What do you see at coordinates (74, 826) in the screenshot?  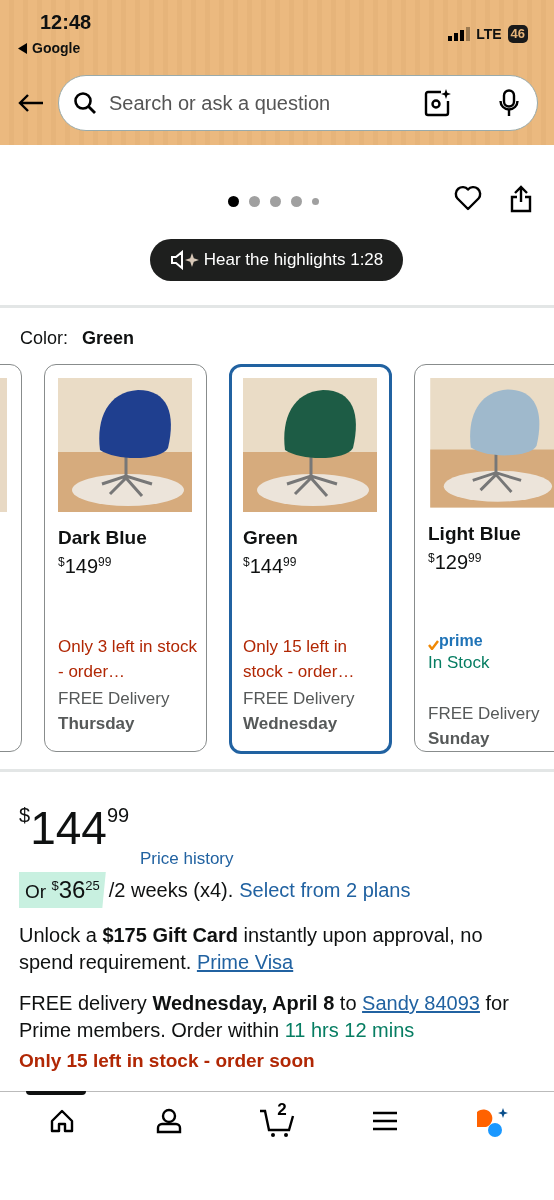 I see `product-price: $^{$}$144$^{99}$` at bounding box center [74, 826].